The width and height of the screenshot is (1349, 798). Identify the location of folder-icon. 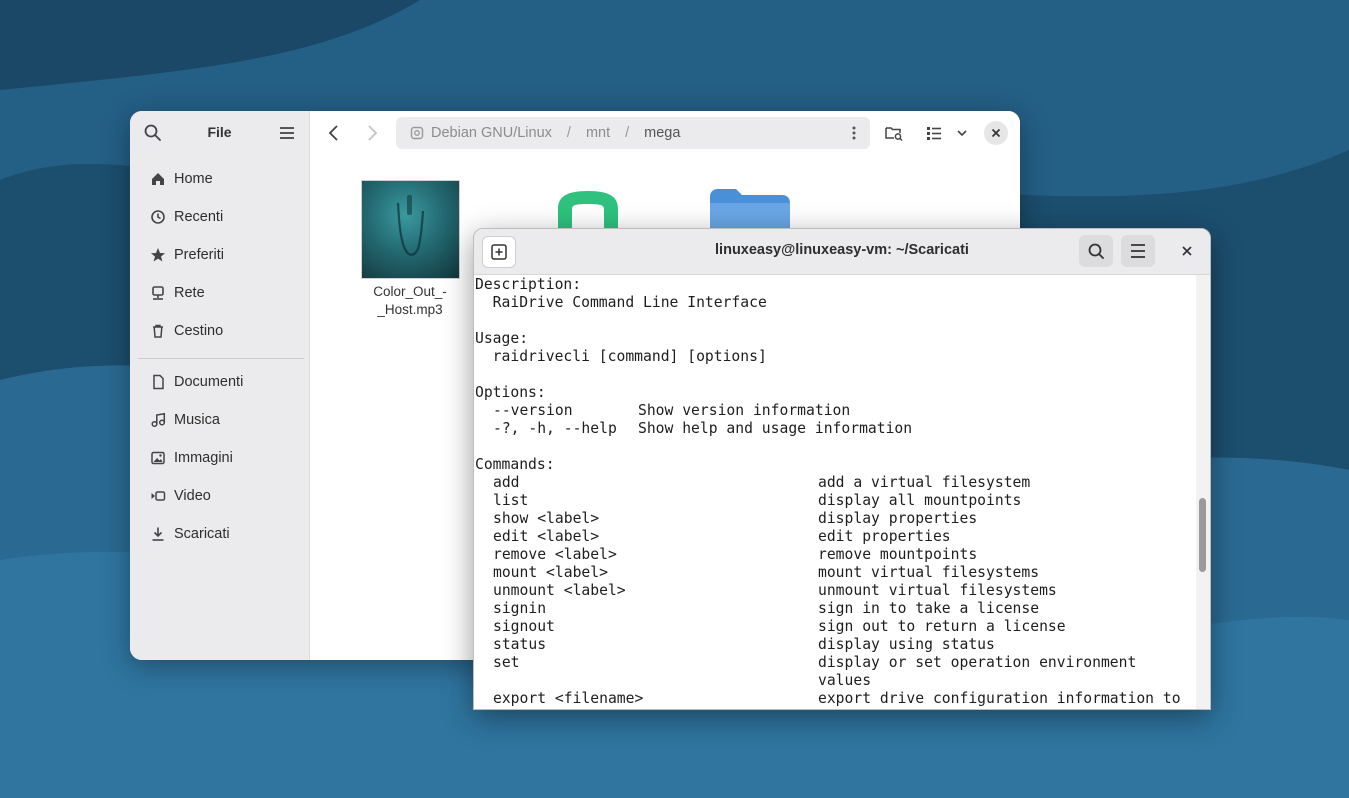
(750, 209).